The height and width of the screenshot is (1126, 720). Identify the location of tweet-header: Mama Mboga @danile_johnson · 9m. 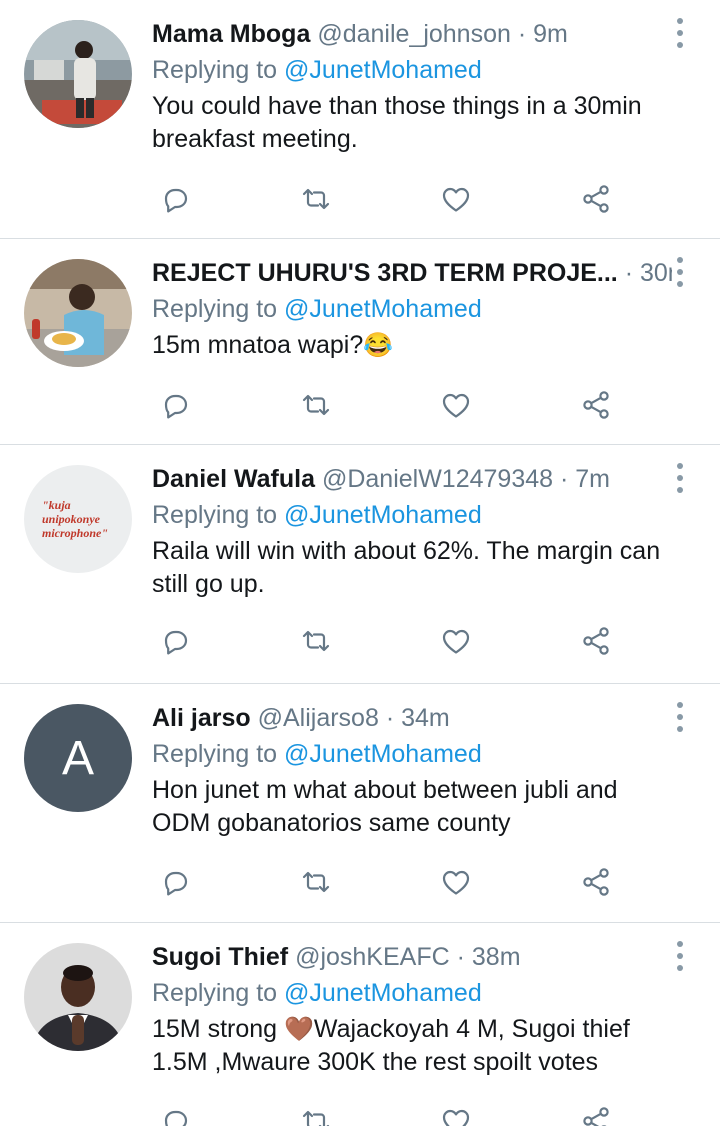
(412, 34).